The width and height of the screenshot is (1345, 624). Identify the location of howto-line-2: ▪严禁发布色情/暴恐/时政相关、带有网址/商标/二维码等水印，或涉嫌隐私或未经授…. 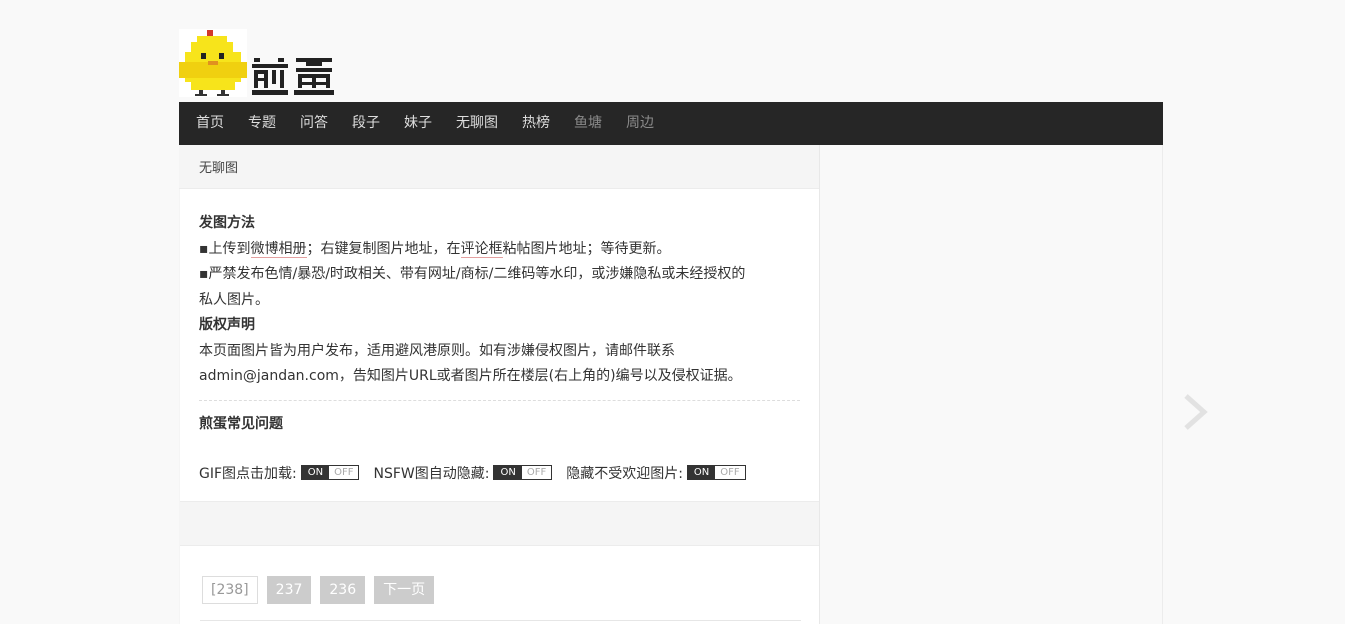
(472, 274).